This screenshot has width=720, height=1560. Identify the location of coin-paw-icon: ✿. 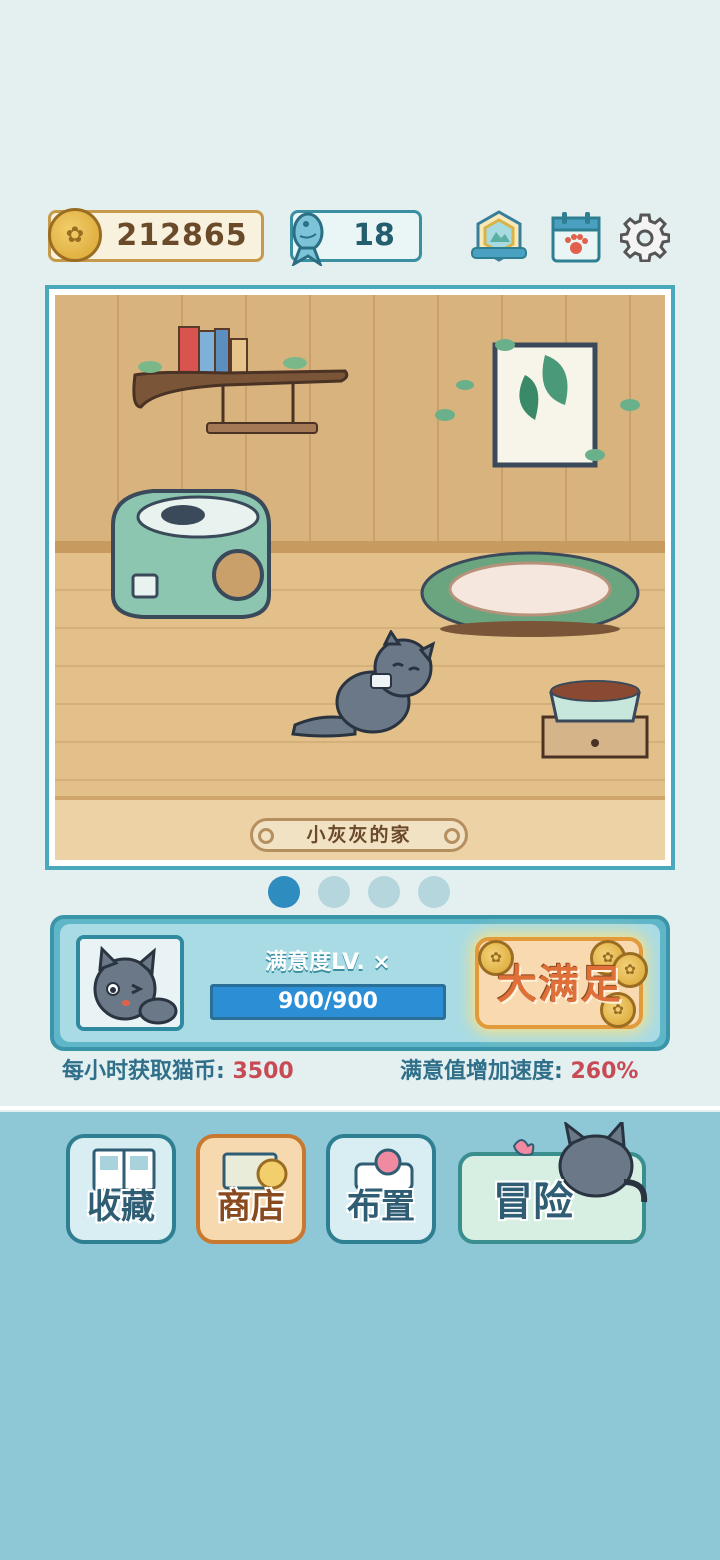
(75, 235).